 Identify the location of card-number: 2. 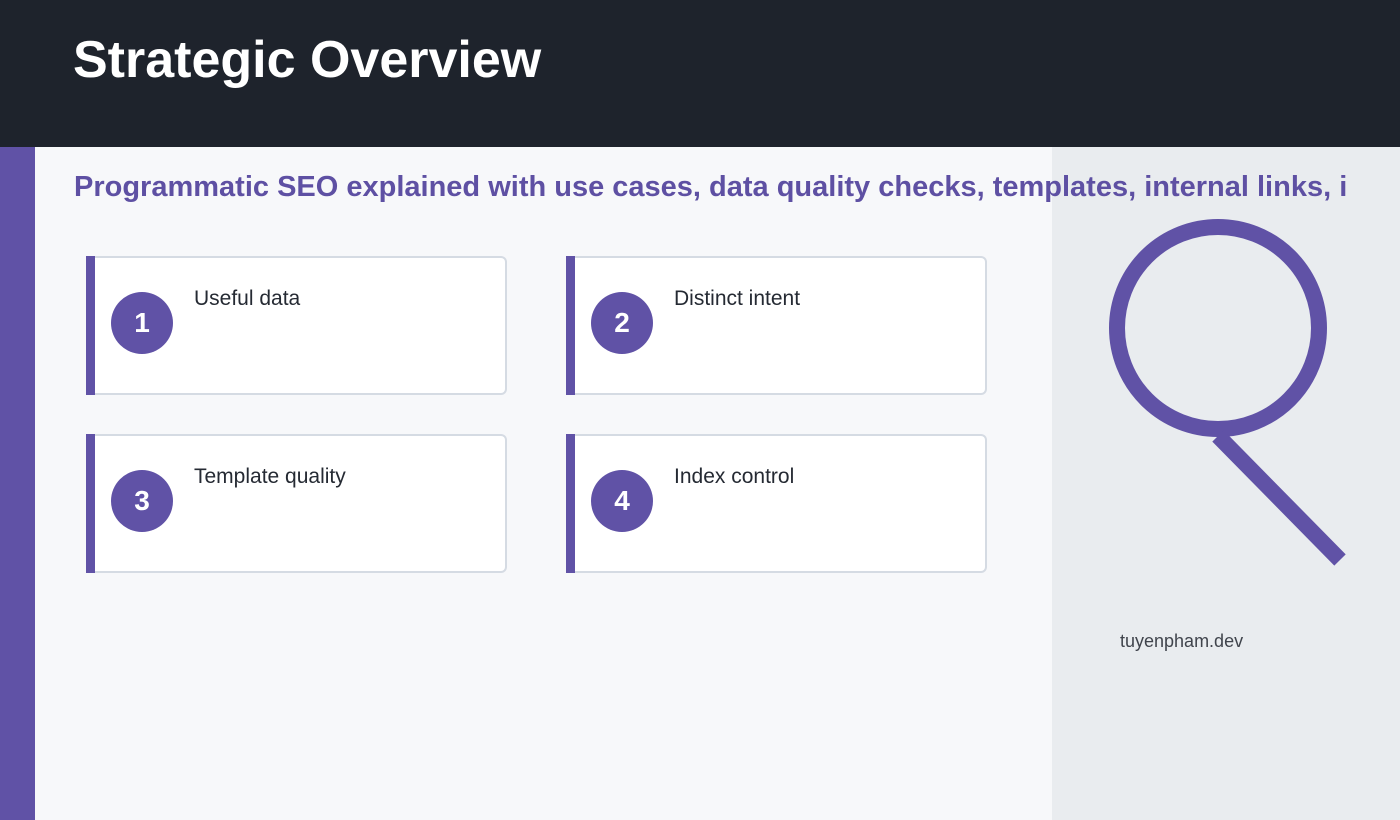
(622, 323).